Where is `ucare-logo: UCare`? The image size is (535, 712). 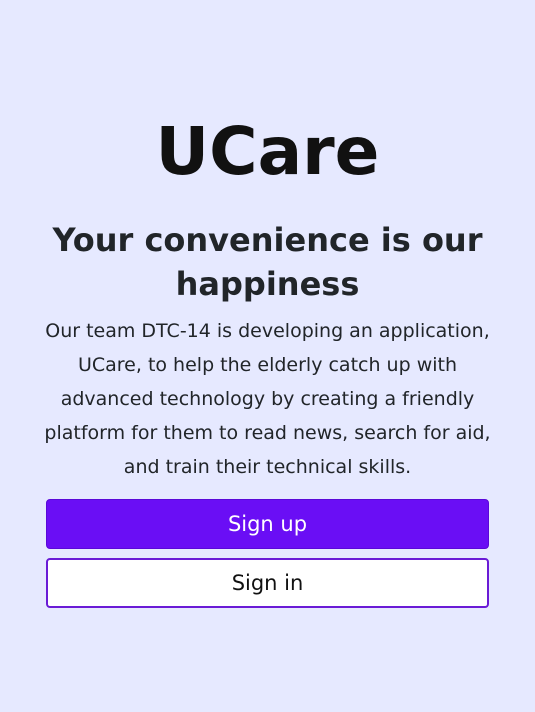 ucare-logo: UCare is located at coordinates (267, 151).